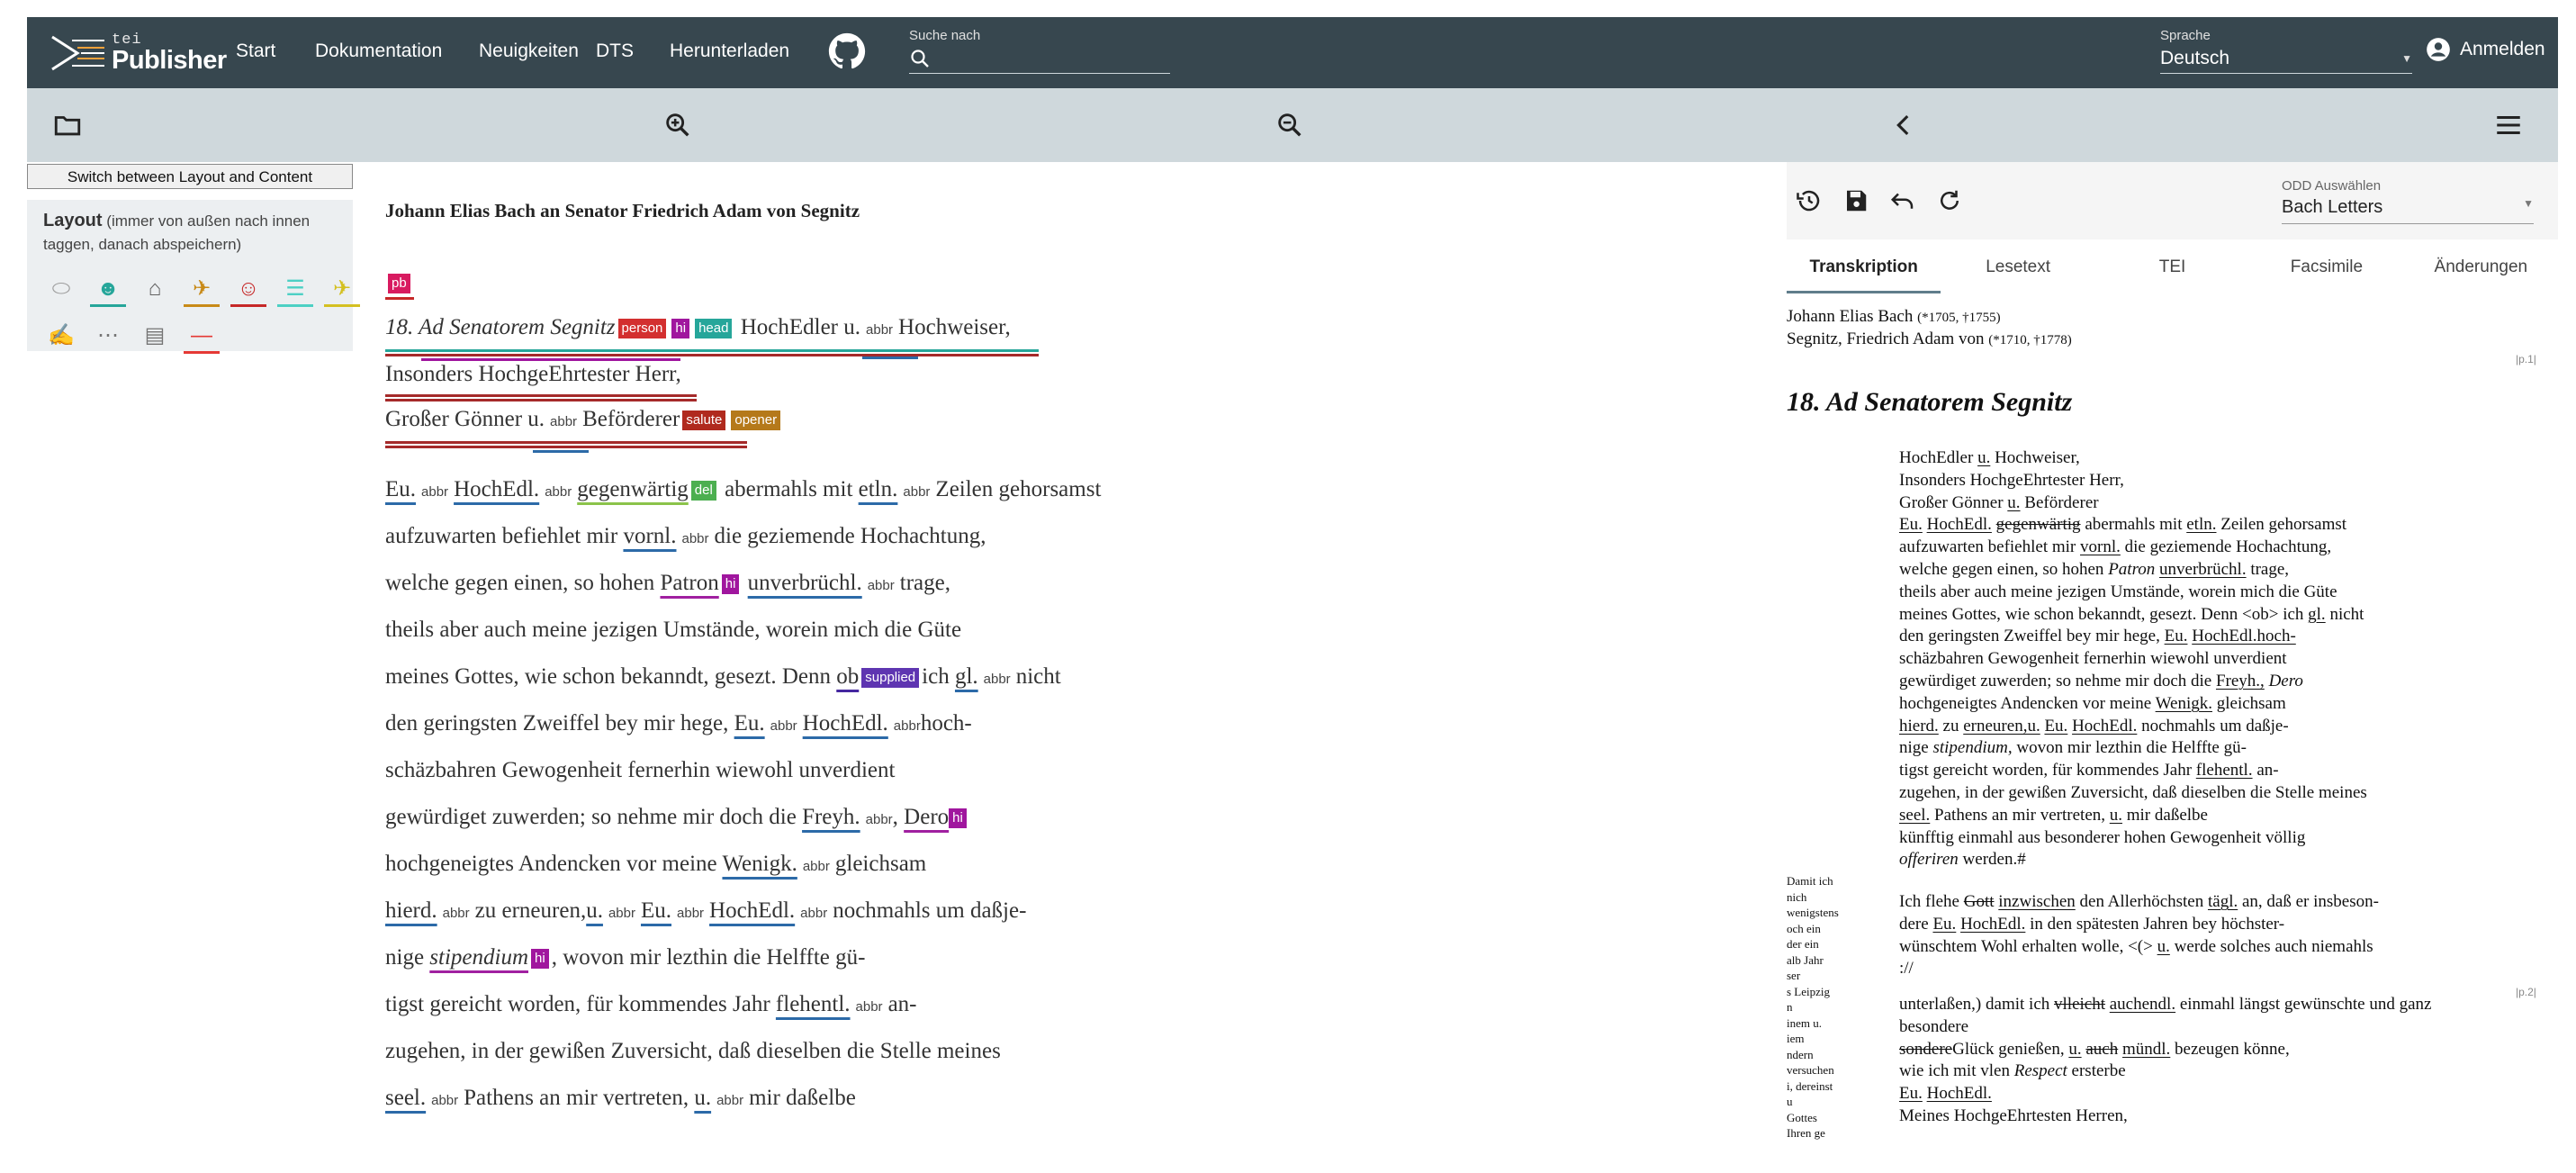  I want to click on word-patron: Patron, so click(689, 583).